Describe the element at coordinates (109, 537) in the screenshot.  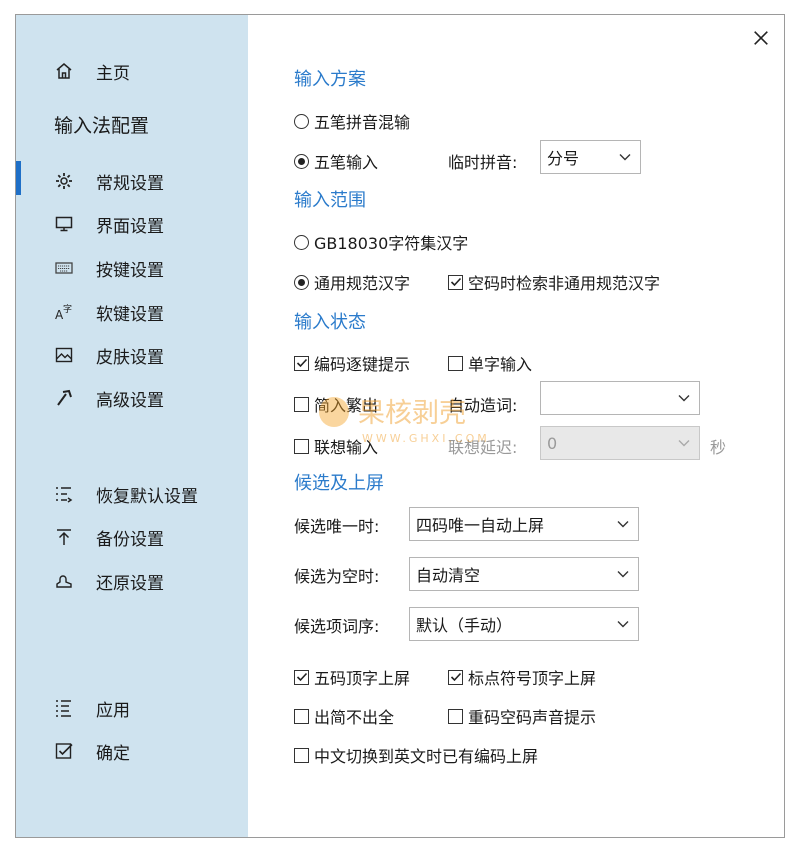
I see `backup-settings-button: 备份设置` at that location.